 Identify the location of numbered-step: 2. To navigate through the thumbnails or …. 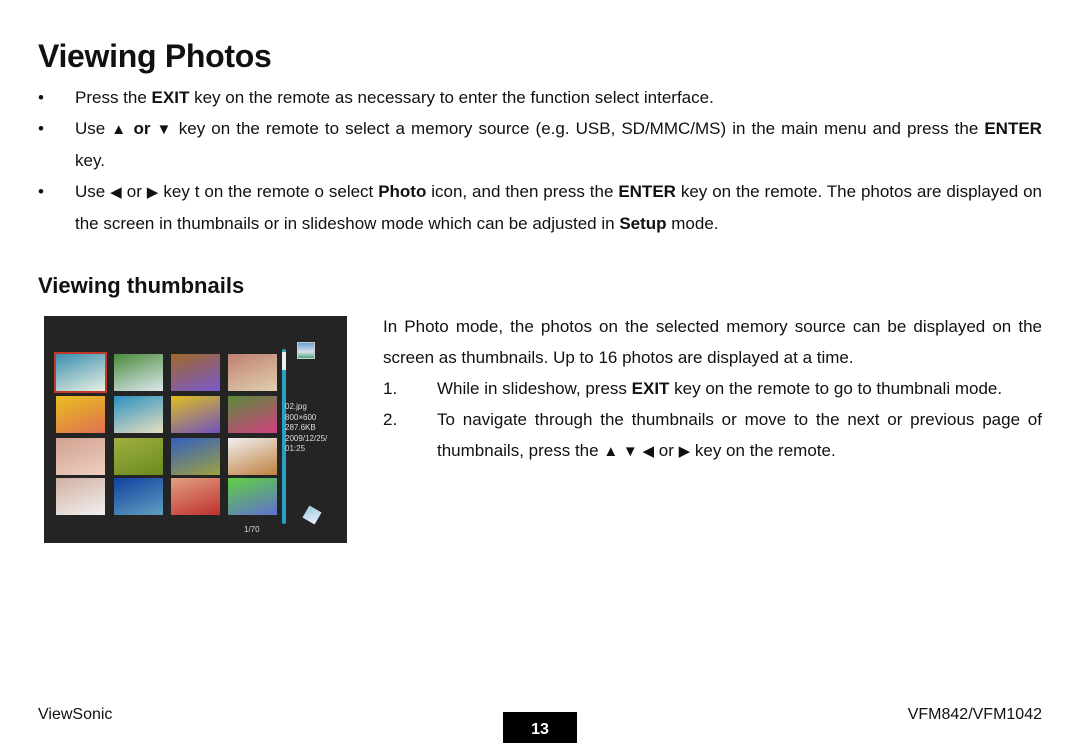
(712, 435).